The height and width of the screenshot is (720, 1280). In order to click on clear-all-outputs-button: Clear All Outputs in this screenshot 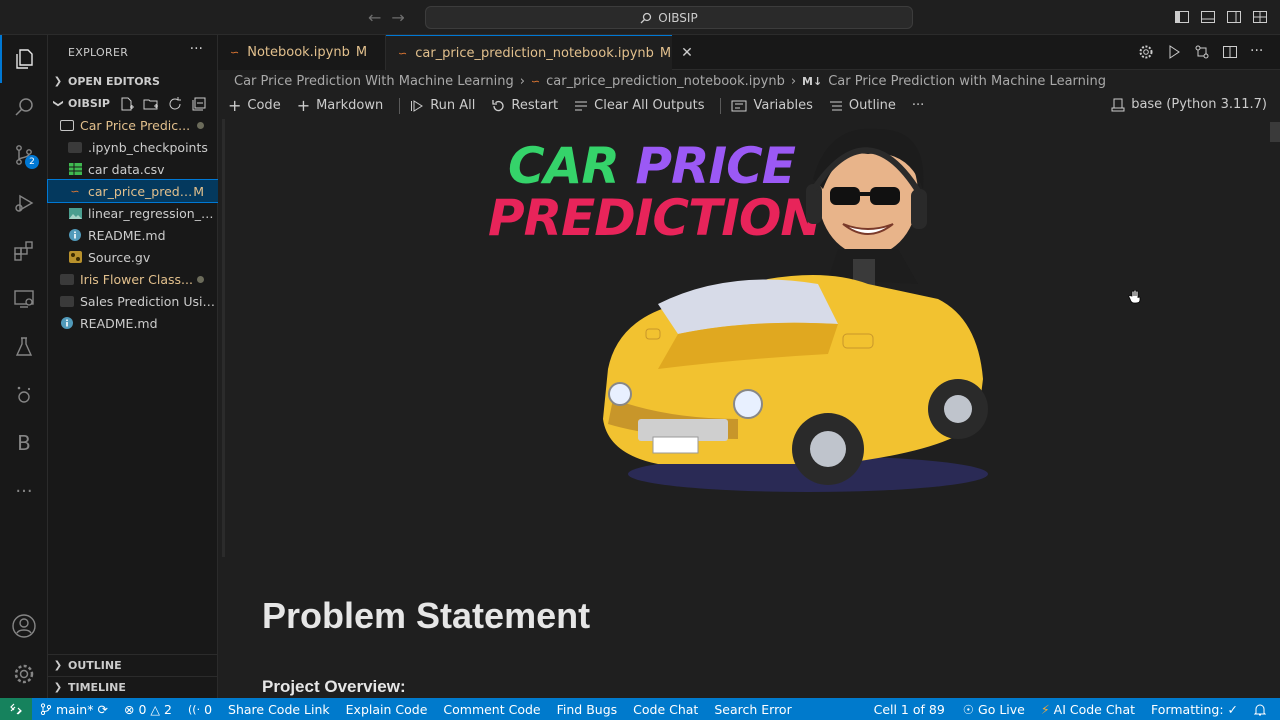, I will do `click(639, 105)`.